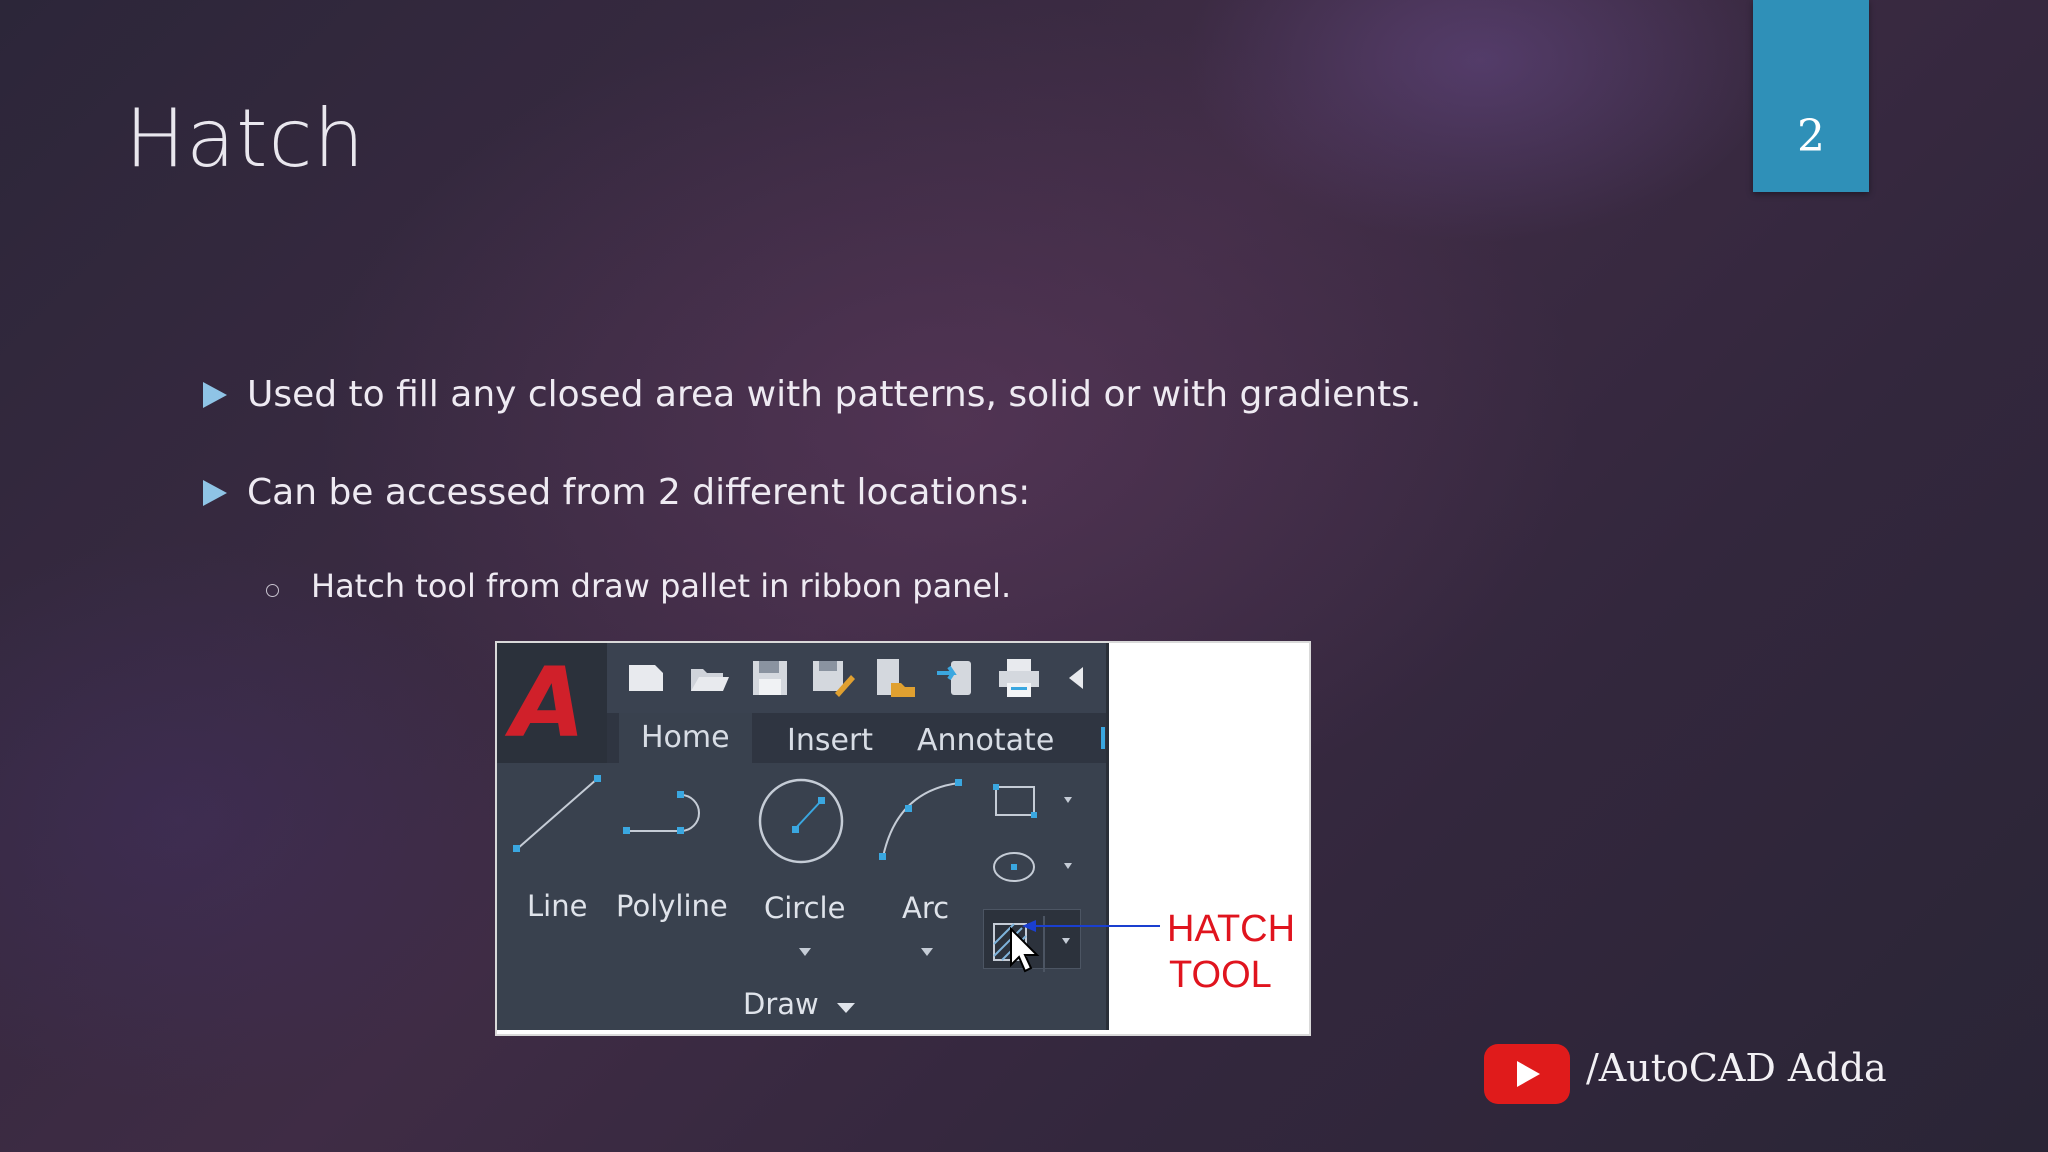 The image size is (2048, 1152). I want to click on youtube-logo-icon, so click(1527, 1074).